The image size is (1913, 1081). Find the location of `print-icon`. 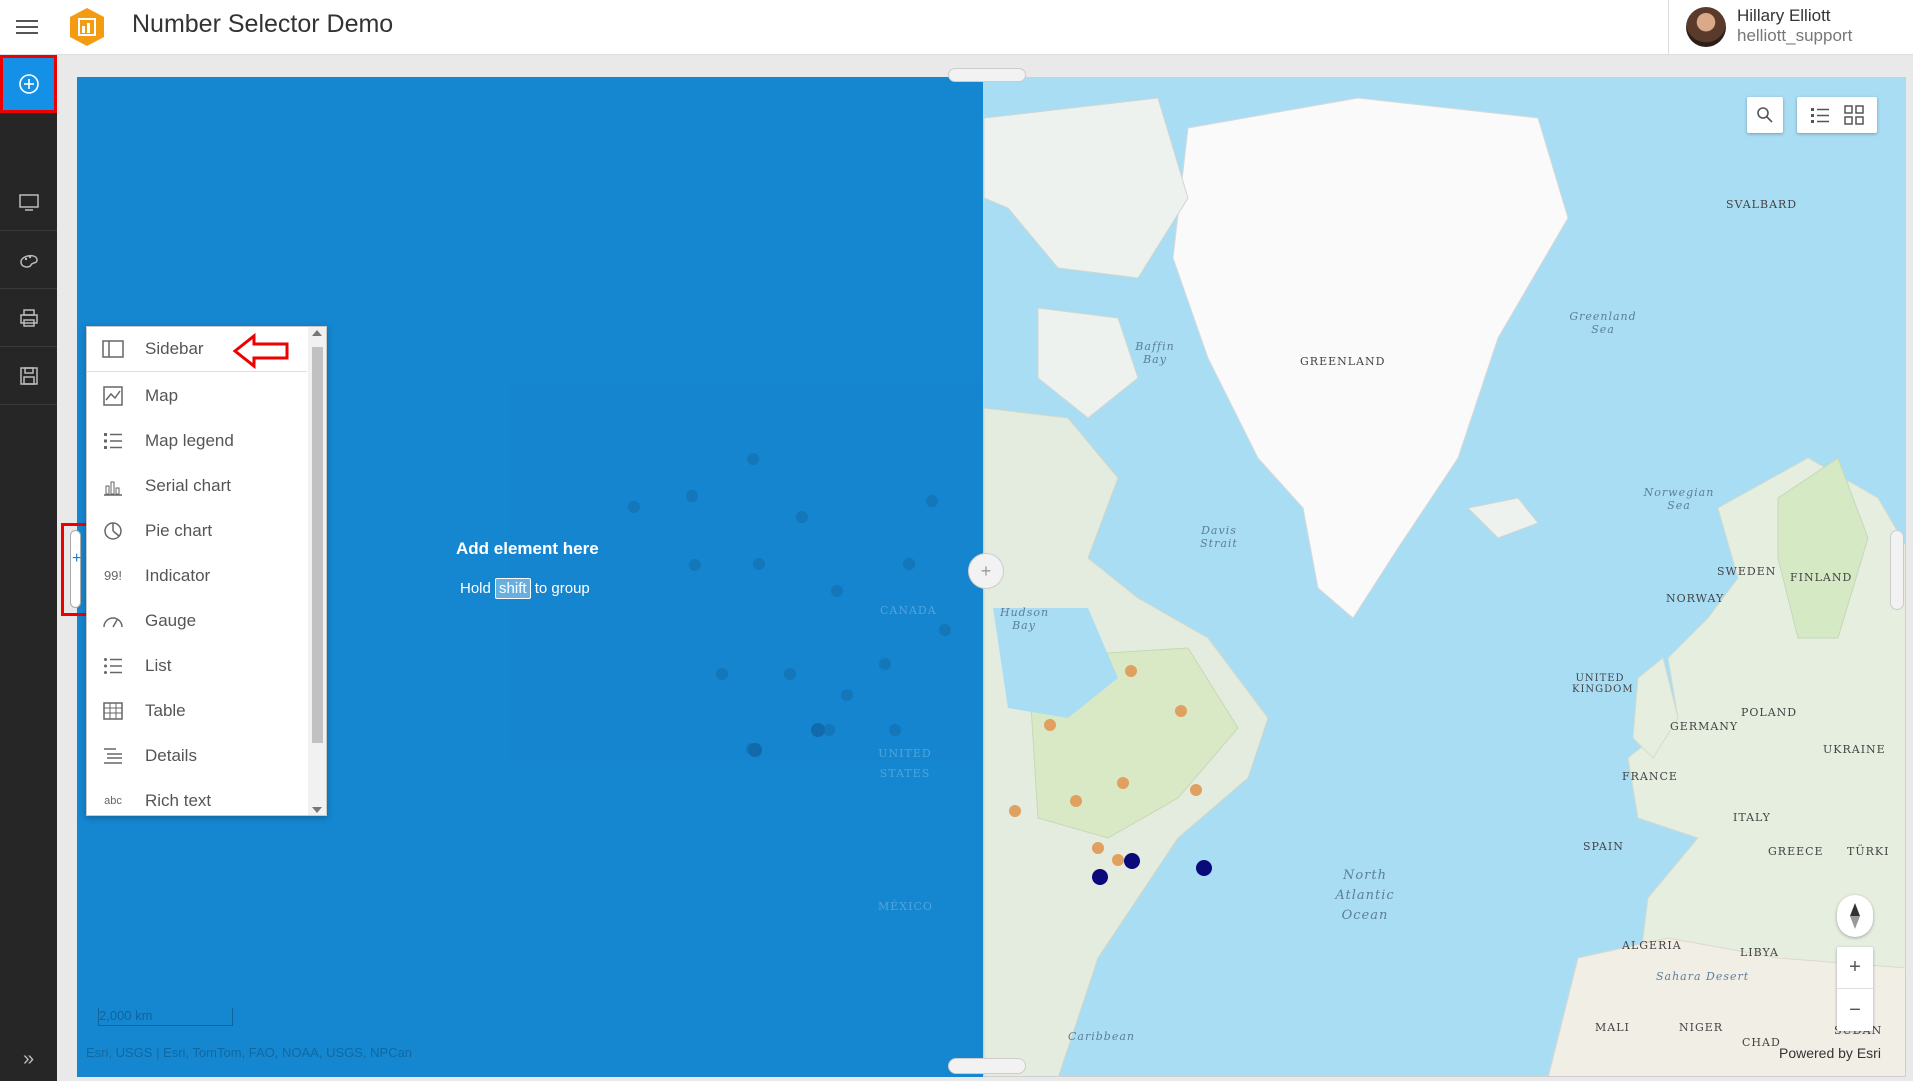

print-icon is located at coordinates (28, 317).